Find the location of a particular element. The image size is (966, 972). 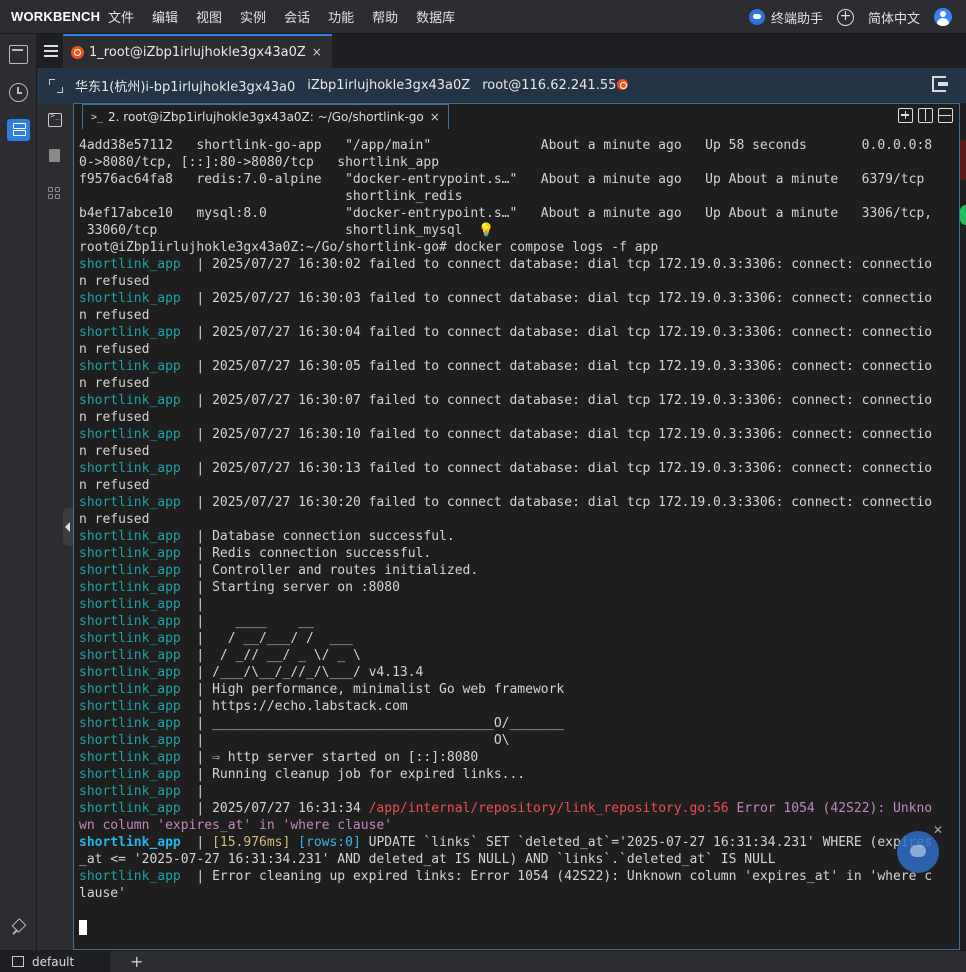

new-terminal-icon is located at coordinates (905, 115).